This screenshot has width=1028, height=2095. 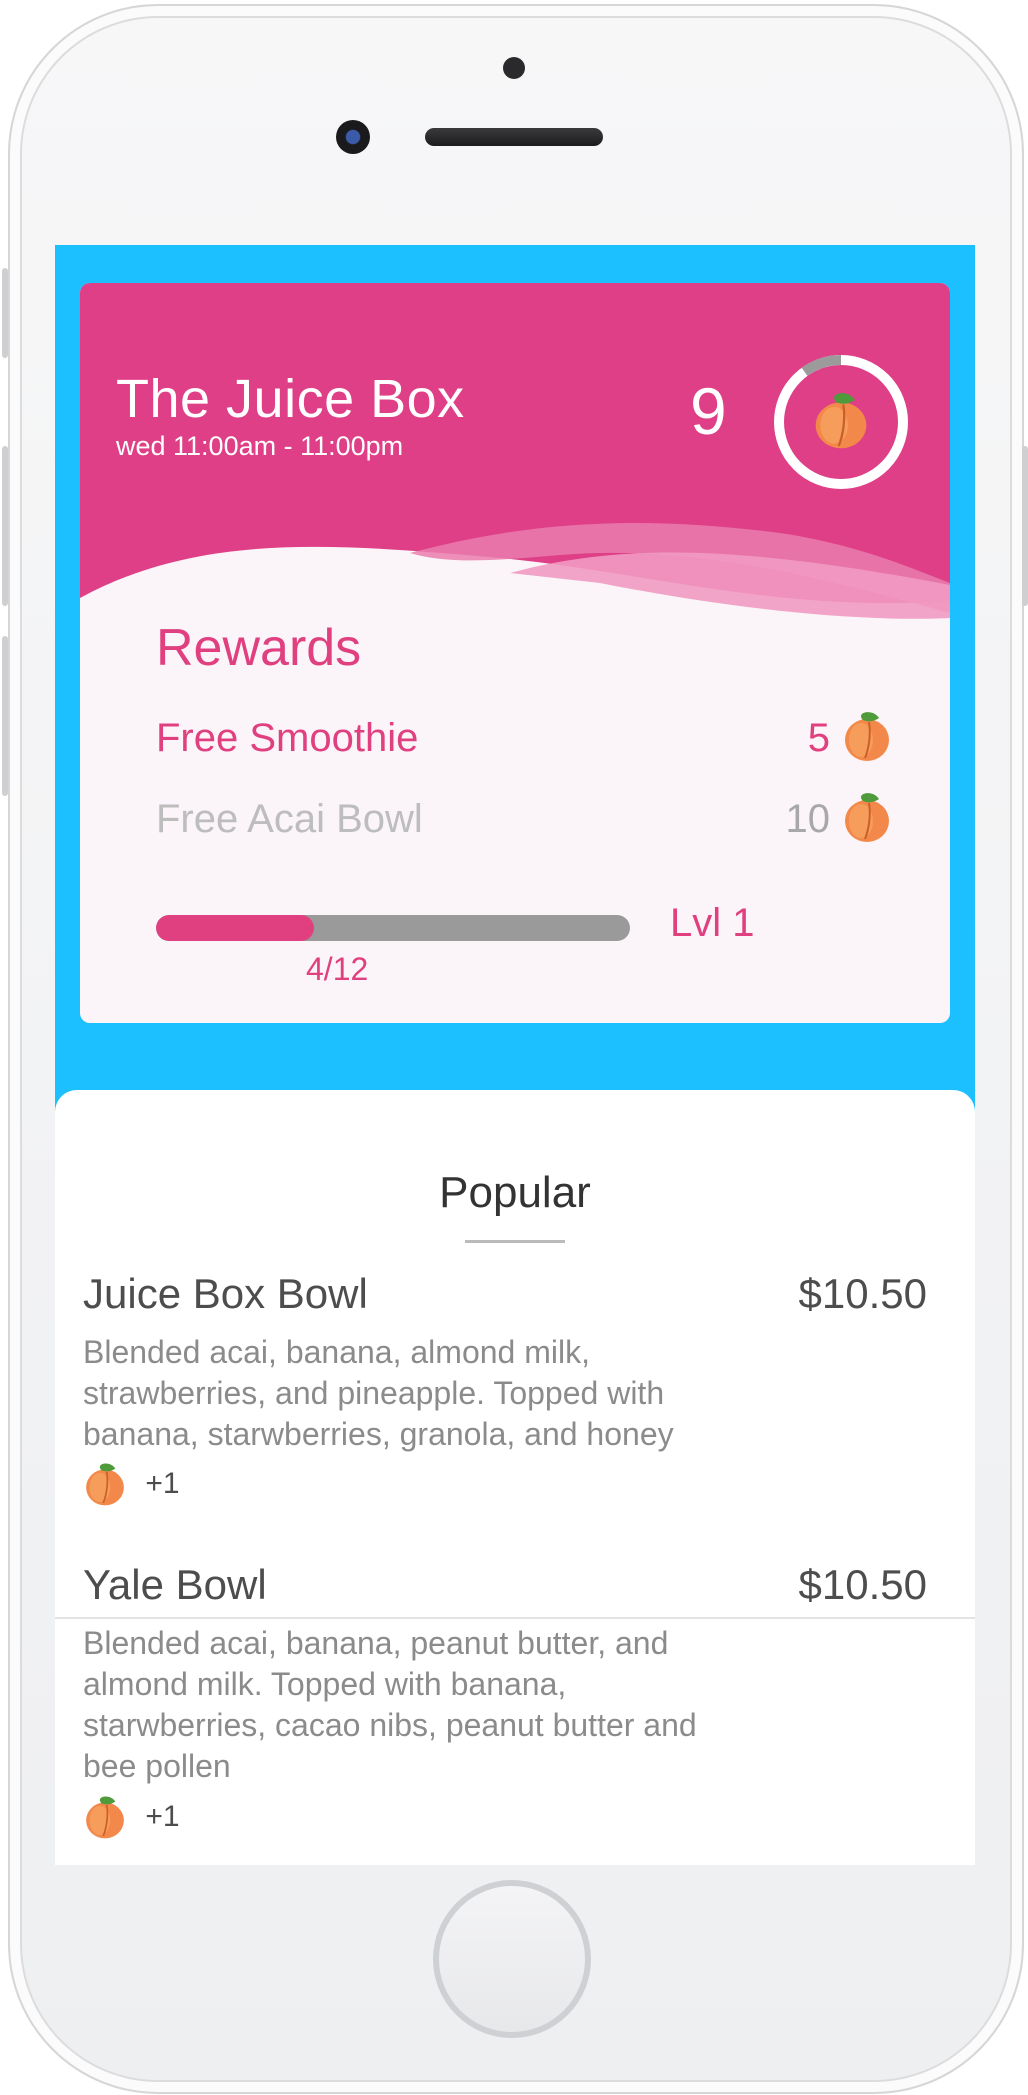 What do you see at coordinates (1025, 526) in the screenshot?
I see `power-button` at bounding box center [1025, 526].